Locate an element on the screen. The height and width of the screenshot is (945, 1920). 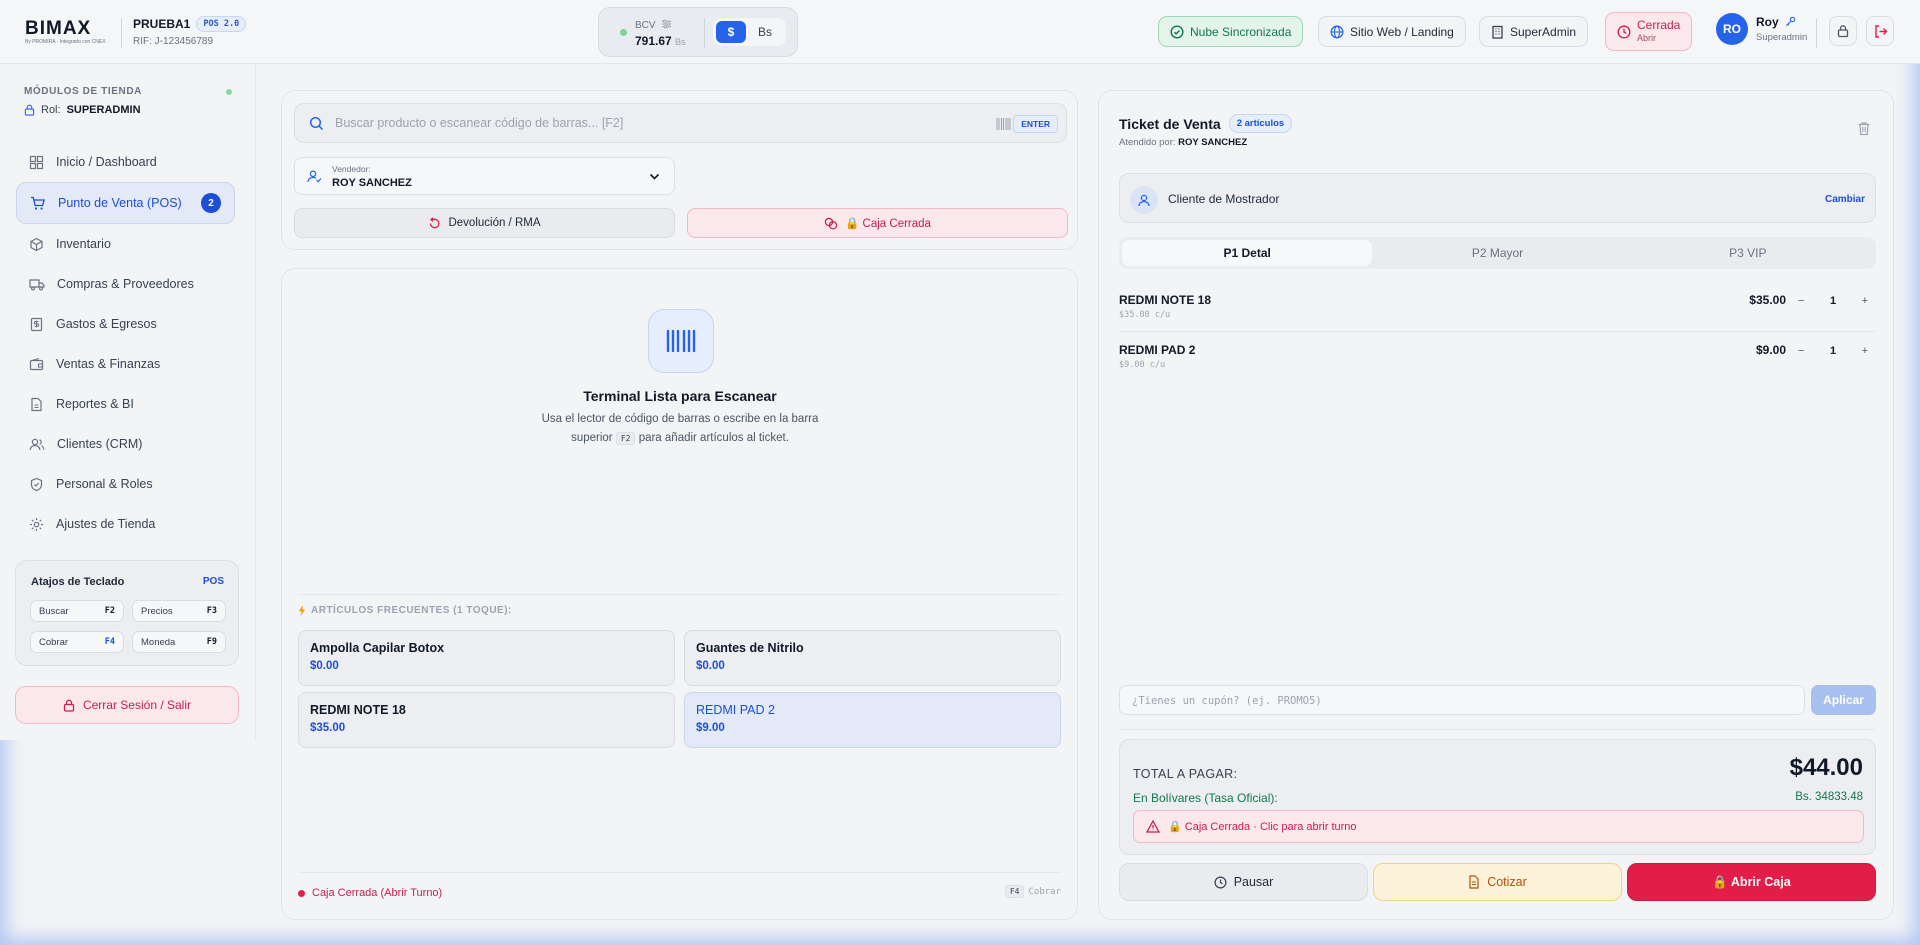
enter-key-badge: ENTER is located at coordinates (1035, 124).